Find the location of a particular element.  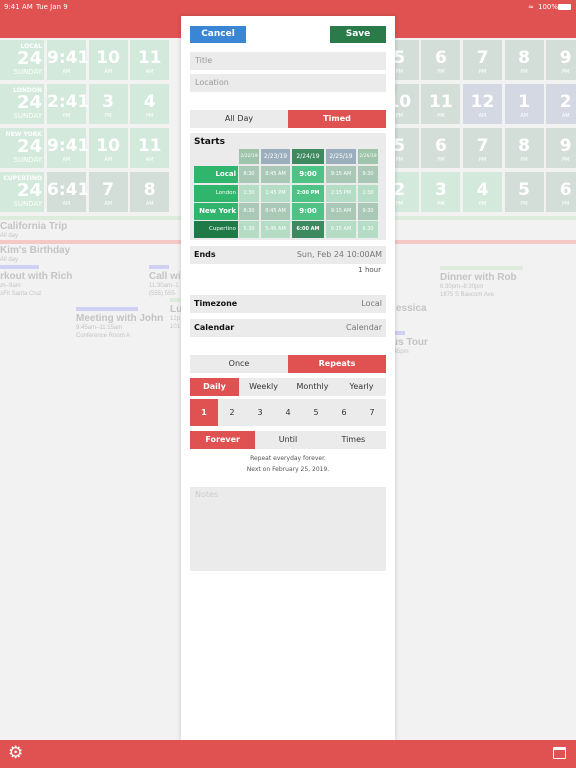

event-item: Kim's Birthday All day is located at coordinates (35, 254).